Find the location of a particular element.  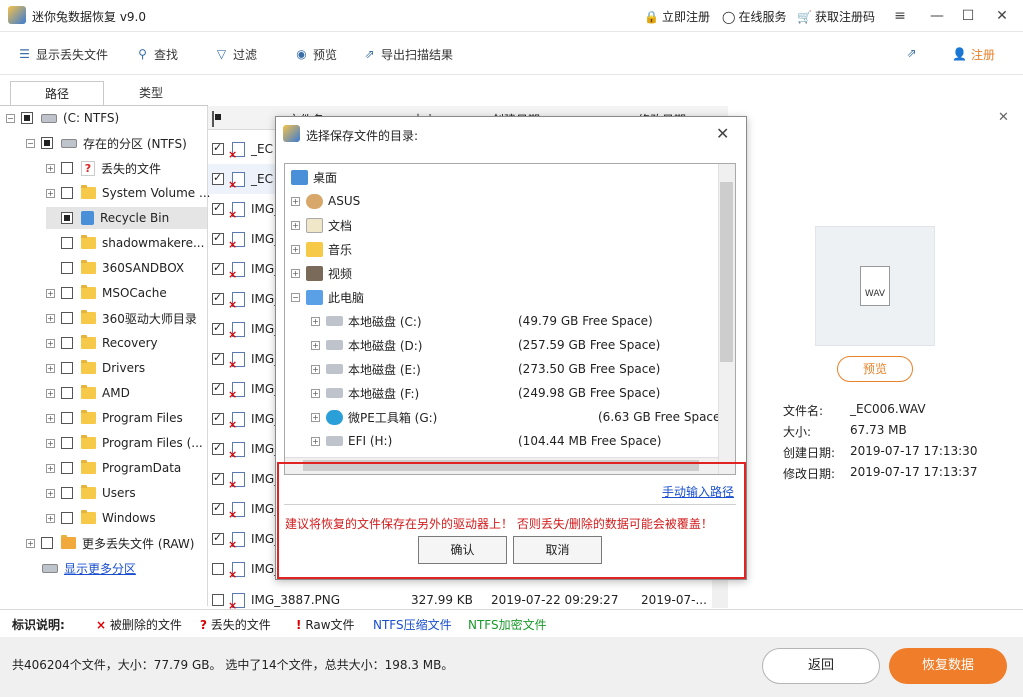

online-service-link: ◯ 在线服务 is located at coordinates (754, 16).